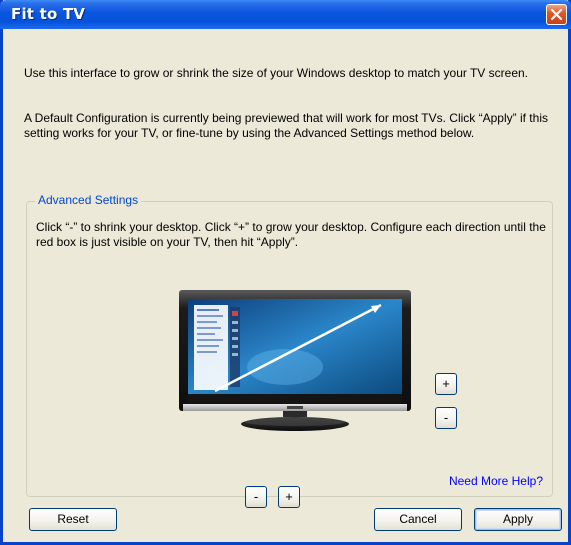 This screenshot has height=545, width=571. I want to click on window-title: Fit to TV, so click(48, 14).